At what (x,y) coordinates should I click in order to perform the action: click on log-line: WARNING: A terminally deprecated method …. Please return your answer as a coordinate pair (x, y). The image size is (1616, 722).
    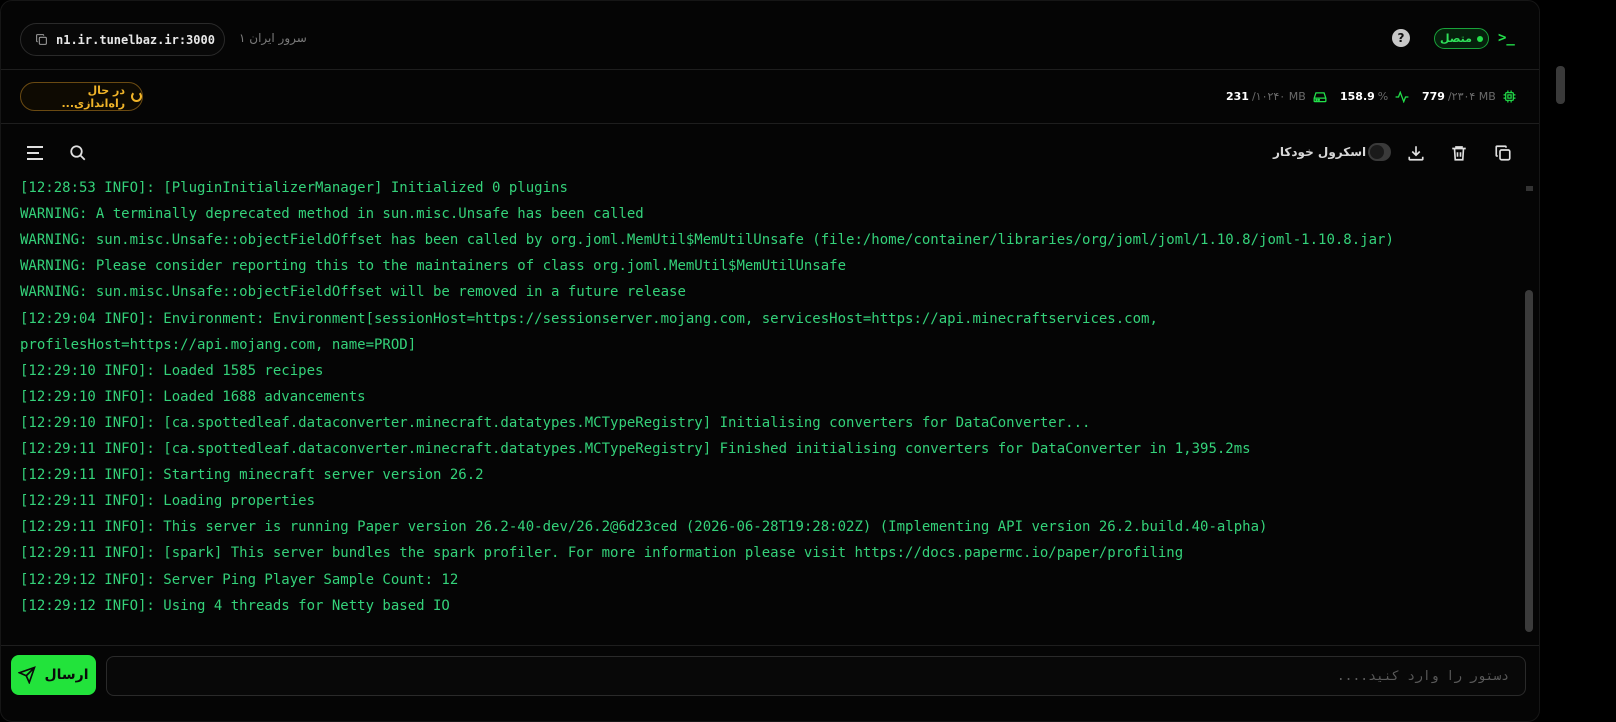
    Looking at the image, I should click on (332, 214).